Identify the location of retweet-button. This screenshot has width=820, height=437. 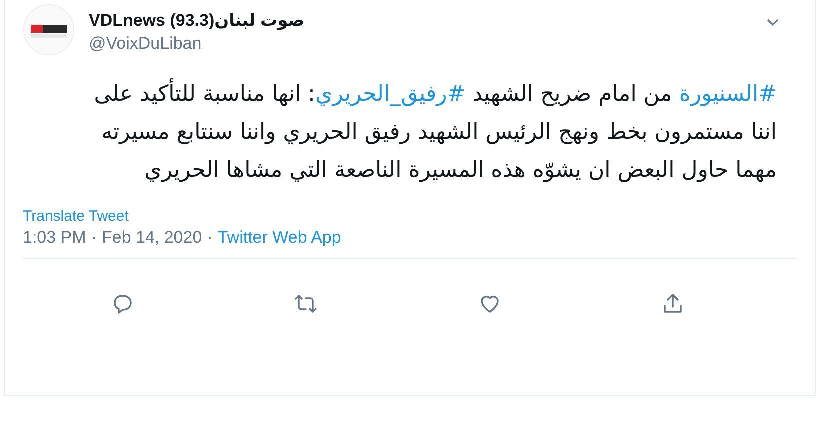
(306, 304).